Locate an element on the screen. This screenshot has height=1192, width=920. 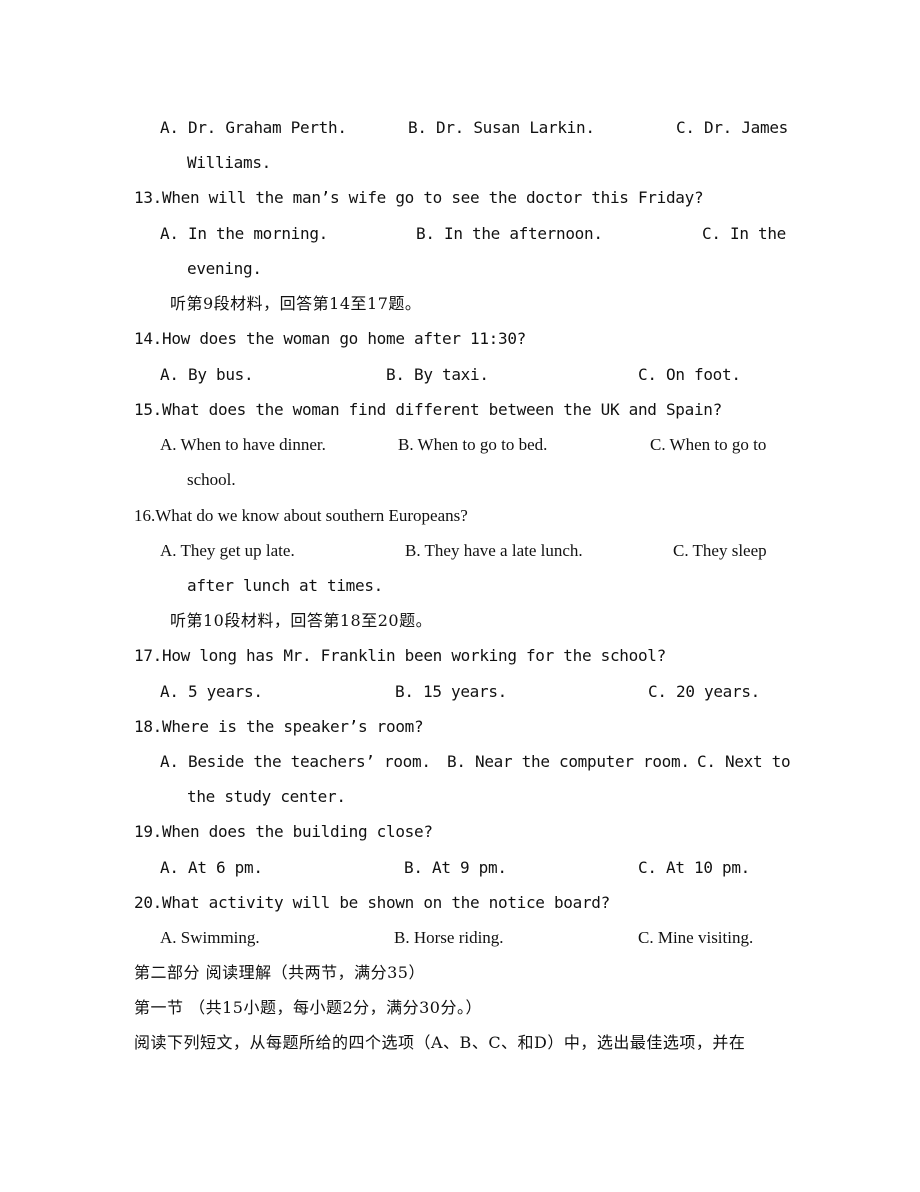
q17-option-a: A. 5 years. is located at coordinates (211, 691).